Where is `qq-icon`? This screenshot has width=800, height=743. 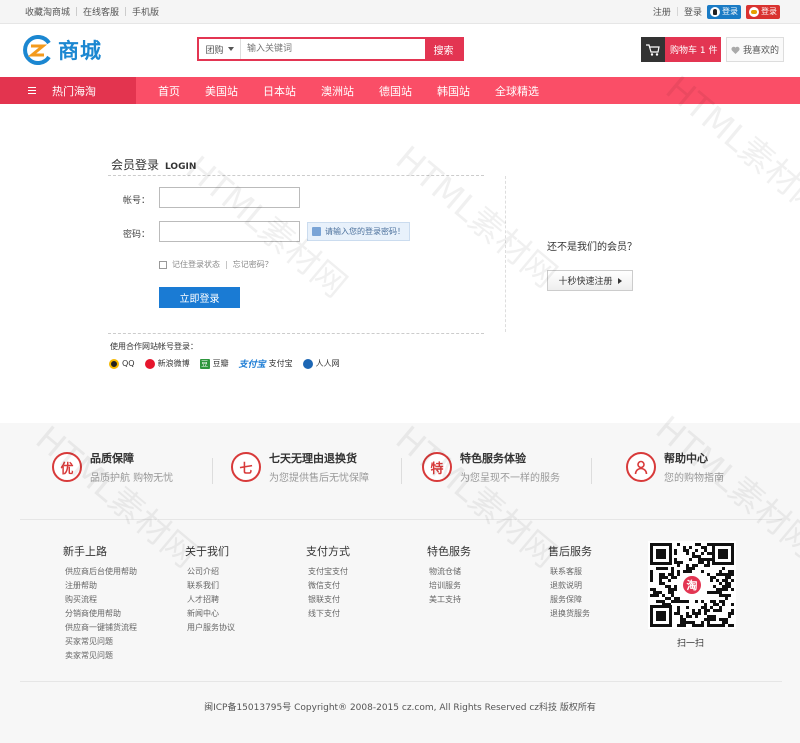 qq-icon is located at coordinates (715, 11).